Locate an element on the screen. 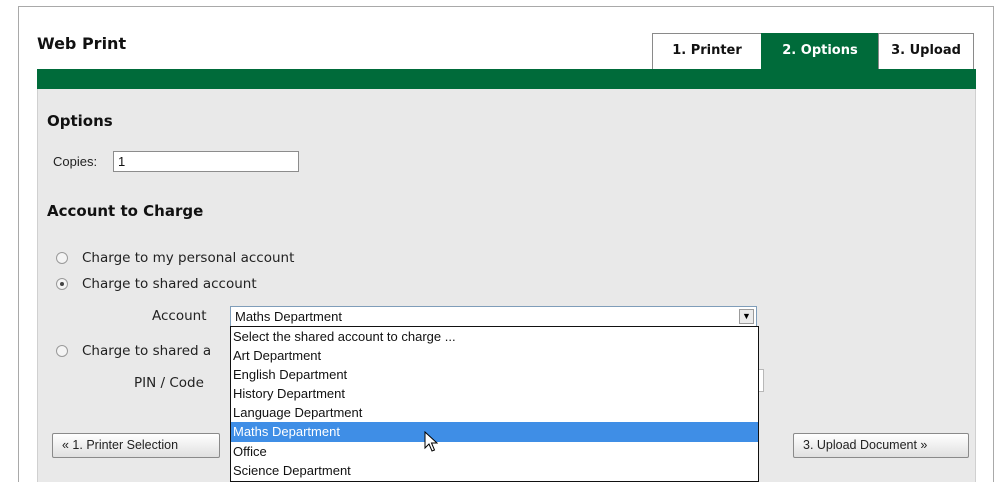 The height and width of the screenshot is (482, 997). dropdown-option: Science Department is located at coordinates (494, 470).